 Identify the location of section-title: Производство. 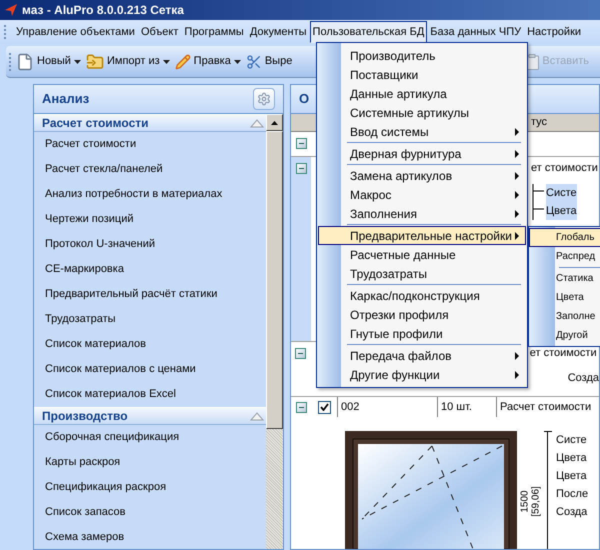
(85, 416).